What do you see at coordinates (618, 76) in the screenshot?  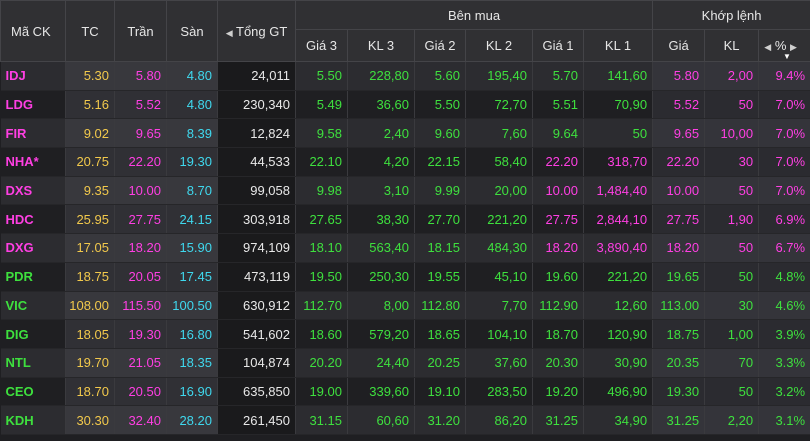 I see `buy-vol-1-cell: 141,60` at bounding box center [618, 76].